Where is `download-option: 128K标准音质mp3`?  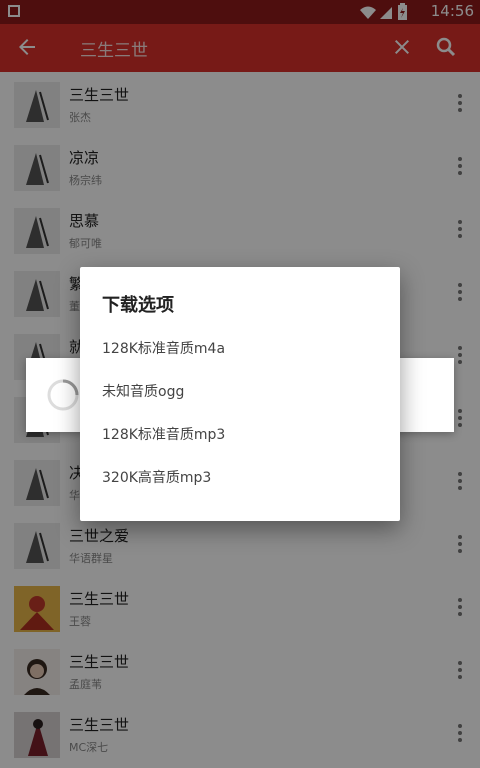
download-option: 128K标准音质mp3 is located at coordinates (242, 435).